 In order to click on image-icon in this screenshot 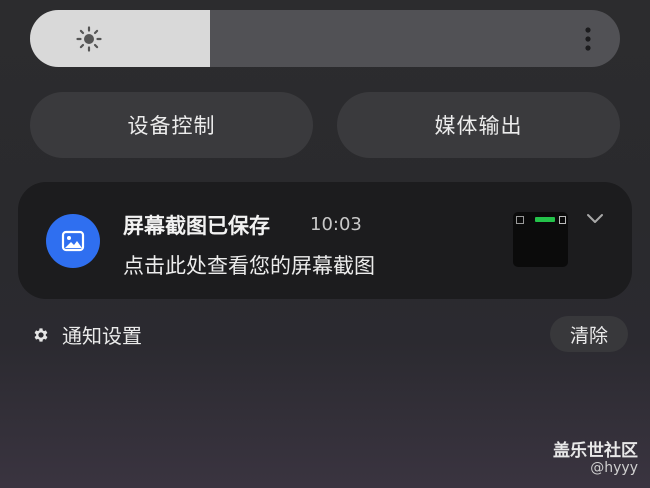, I will do `click(73, 241)`.